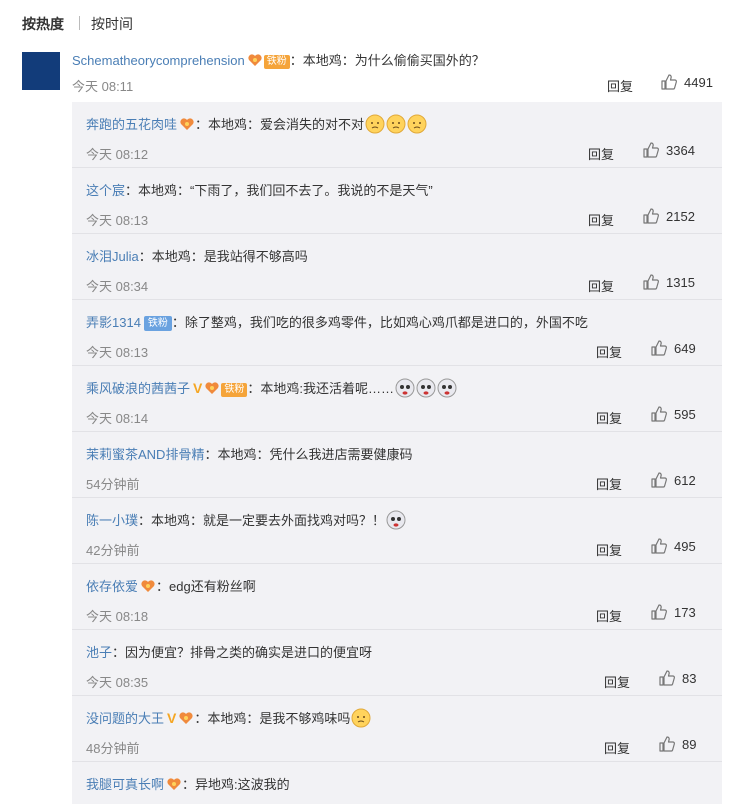 The width and height of the screenshot is (734, 804). I want to click on reply-time: 今天 08:13, so click(117, 352).